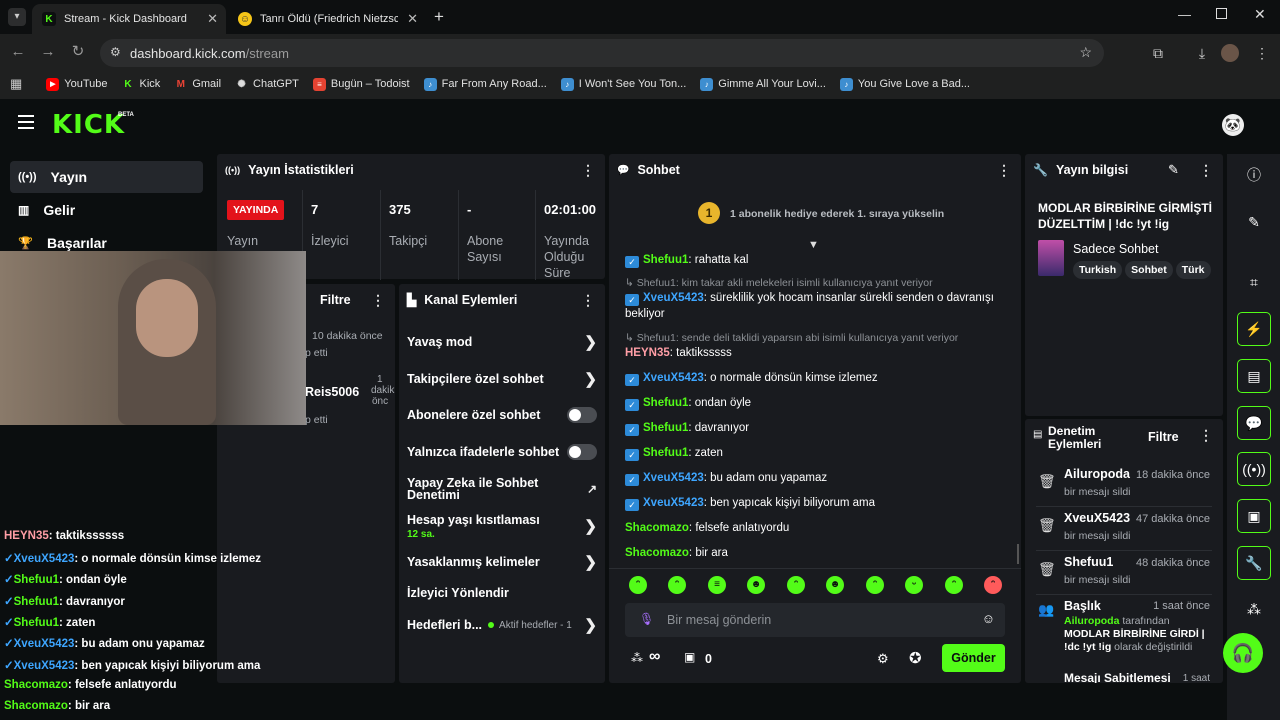  What do you see at coordinates (106, 210) in the screenshot?
I see `sidebar-item-gelir: ▥ Gelir` at bounding box center [106, 210].